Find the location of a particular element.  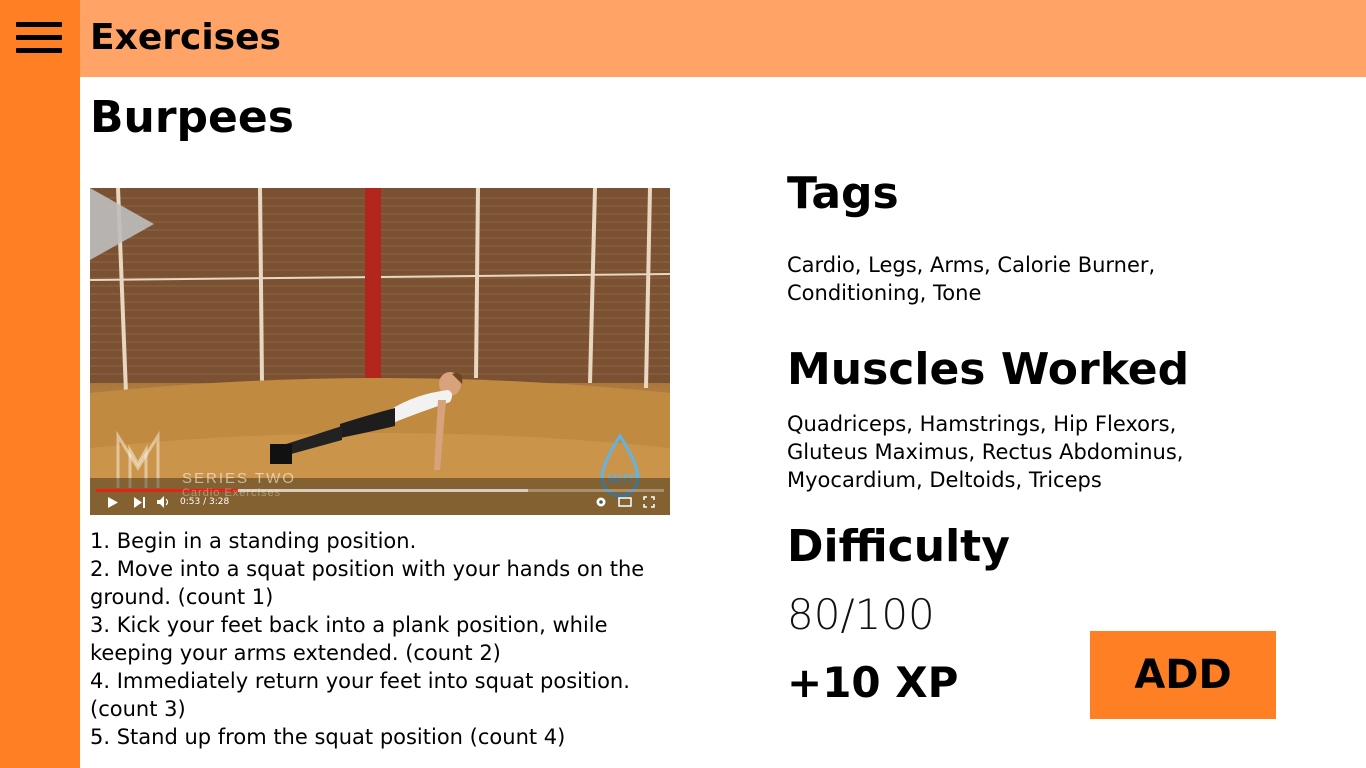

video-time: 0:53 / 3:28 is located at coordinates (205, 502).